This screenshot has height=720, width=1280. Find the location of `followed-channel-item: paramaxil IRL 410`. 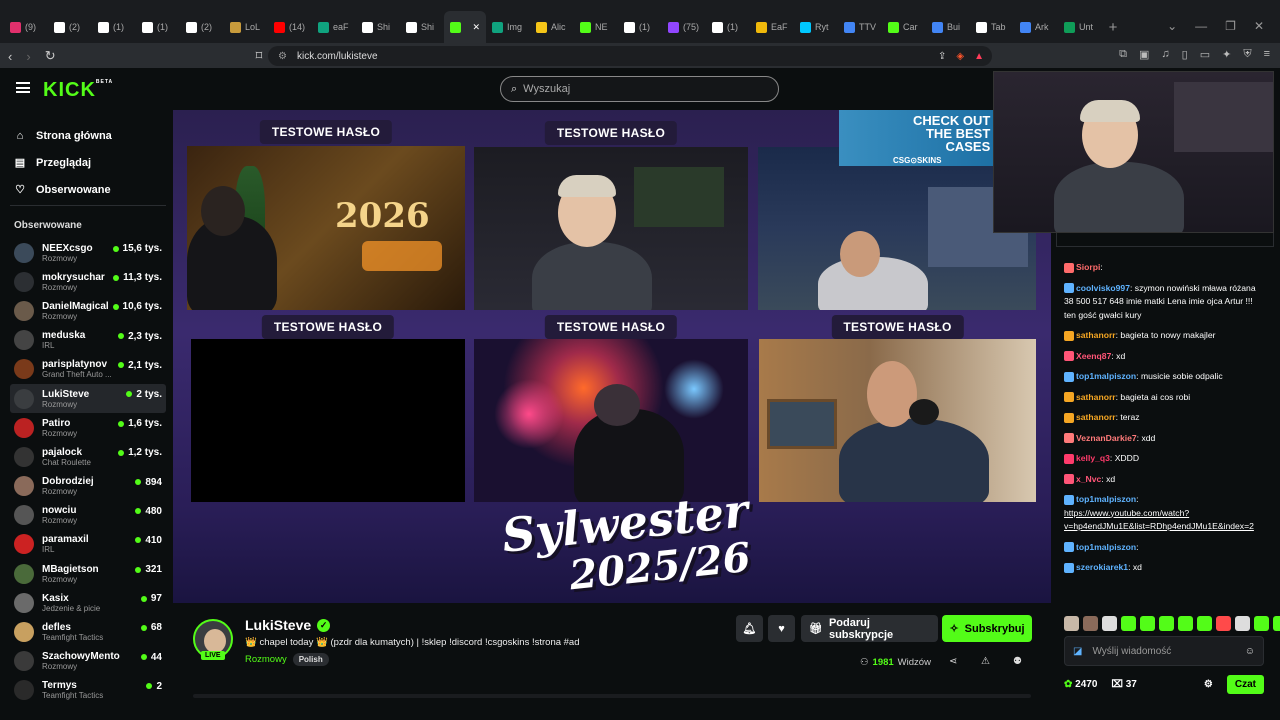

followed-channel-item: paramaxil IRL 410 is located at coordinates (88, 544).